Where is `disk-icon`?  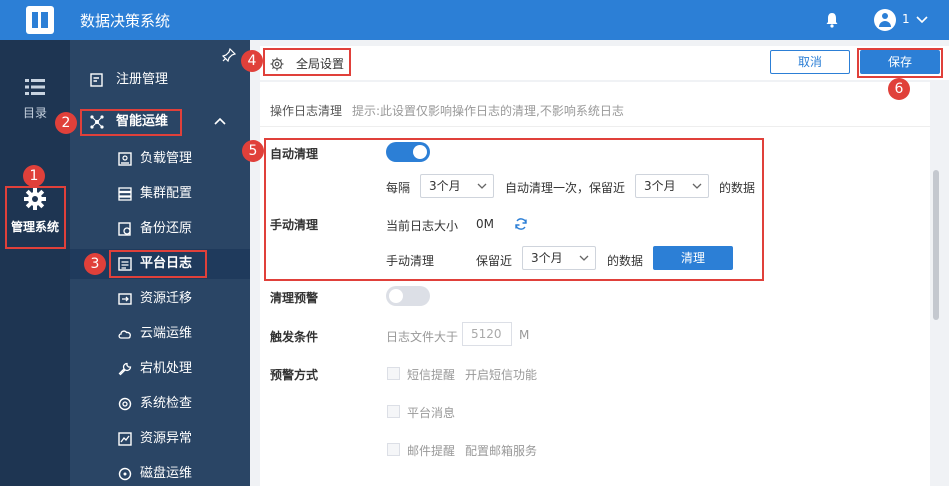
disk-icon is located at coordinates (125, 474).